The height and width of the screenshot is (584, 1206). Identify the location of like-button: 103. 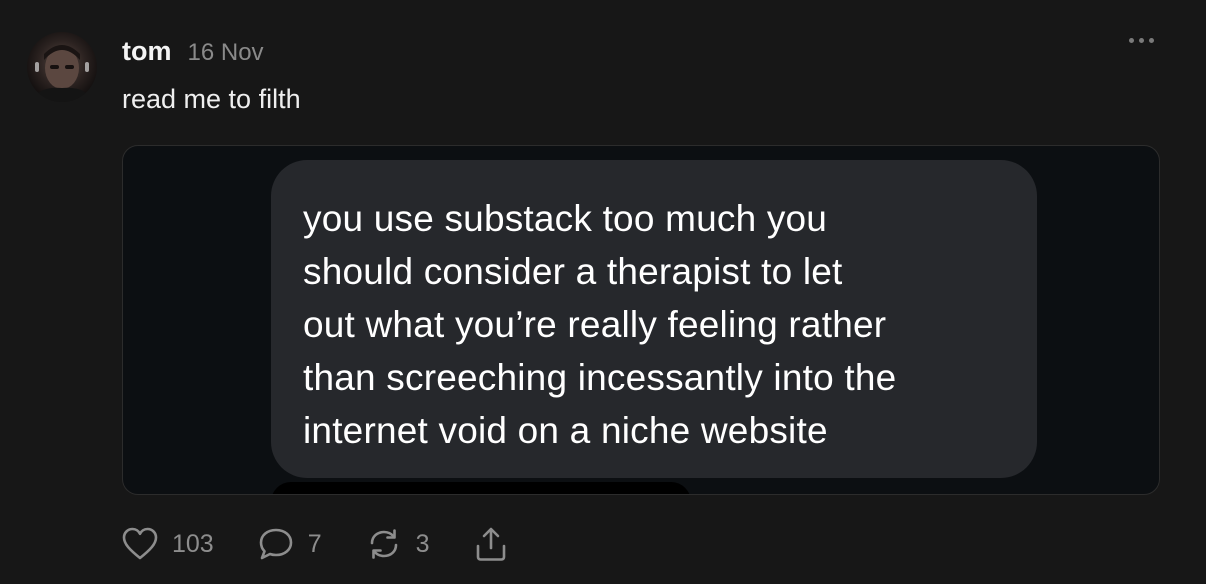
(168, 544).